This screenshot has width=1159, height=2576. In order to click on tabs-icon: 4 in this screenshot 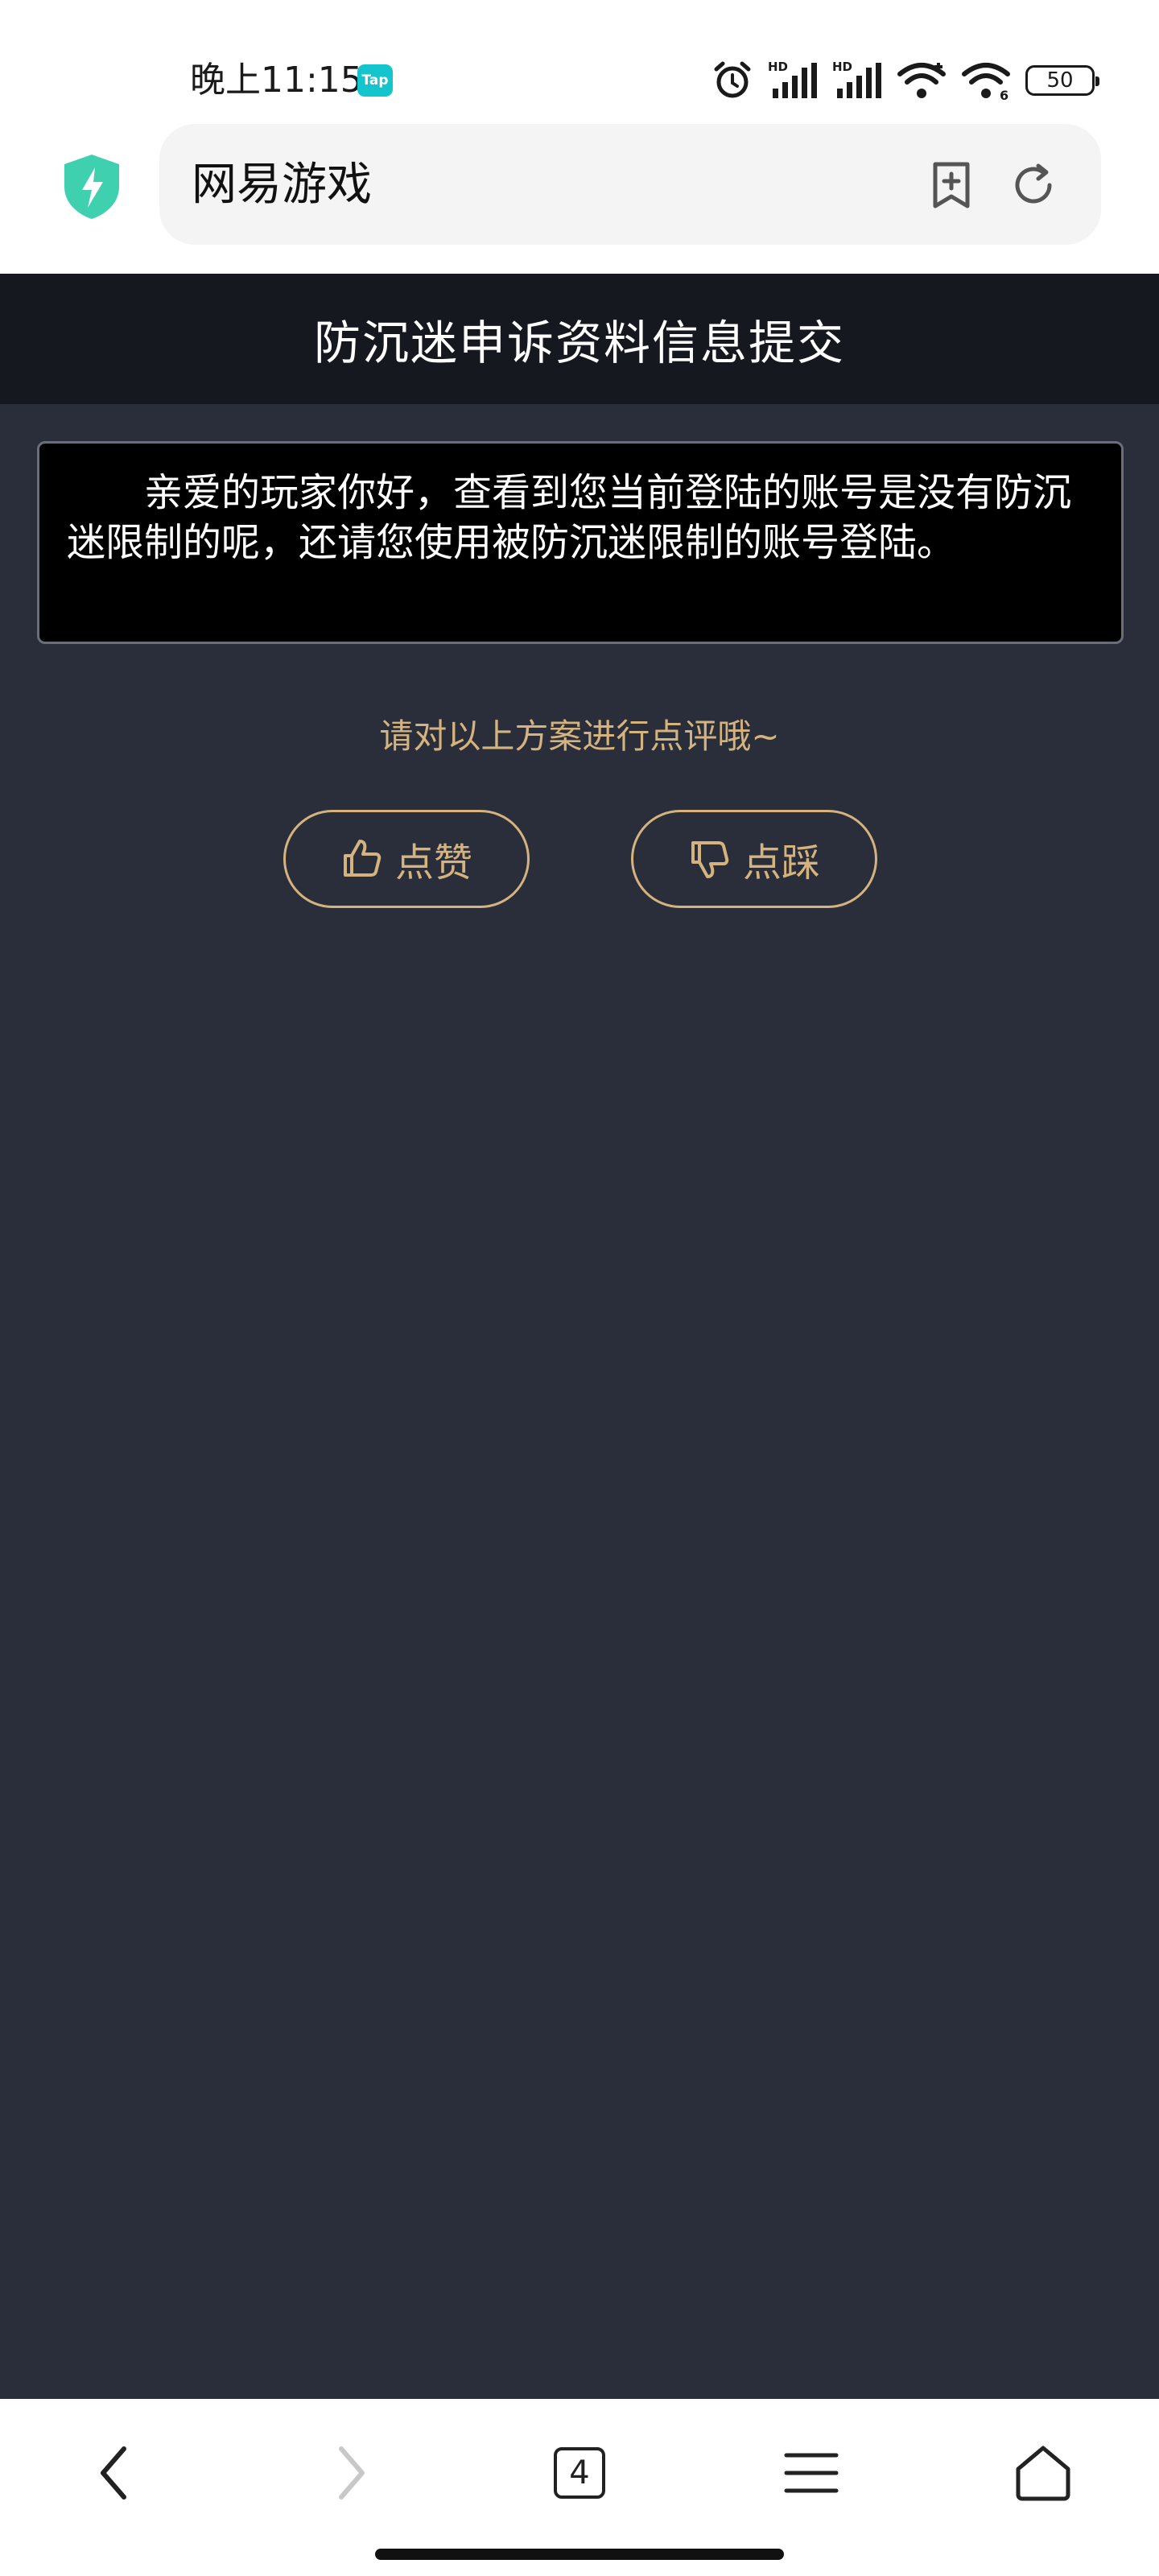, I will do `click(579, 2473)`.